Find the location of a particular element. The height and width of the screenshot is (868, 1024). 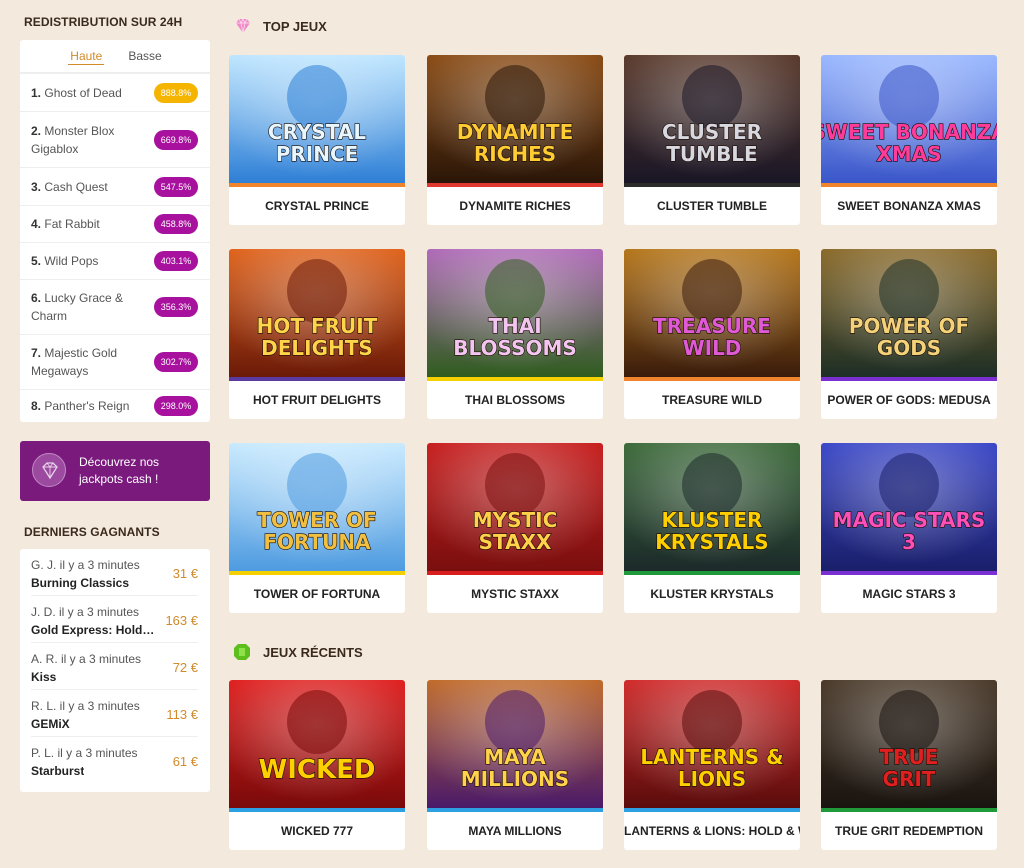

game-card: HOT FRUIT DELIGHTS HOT FRUIT DELIGHTS is located at coordinates (317, 334).